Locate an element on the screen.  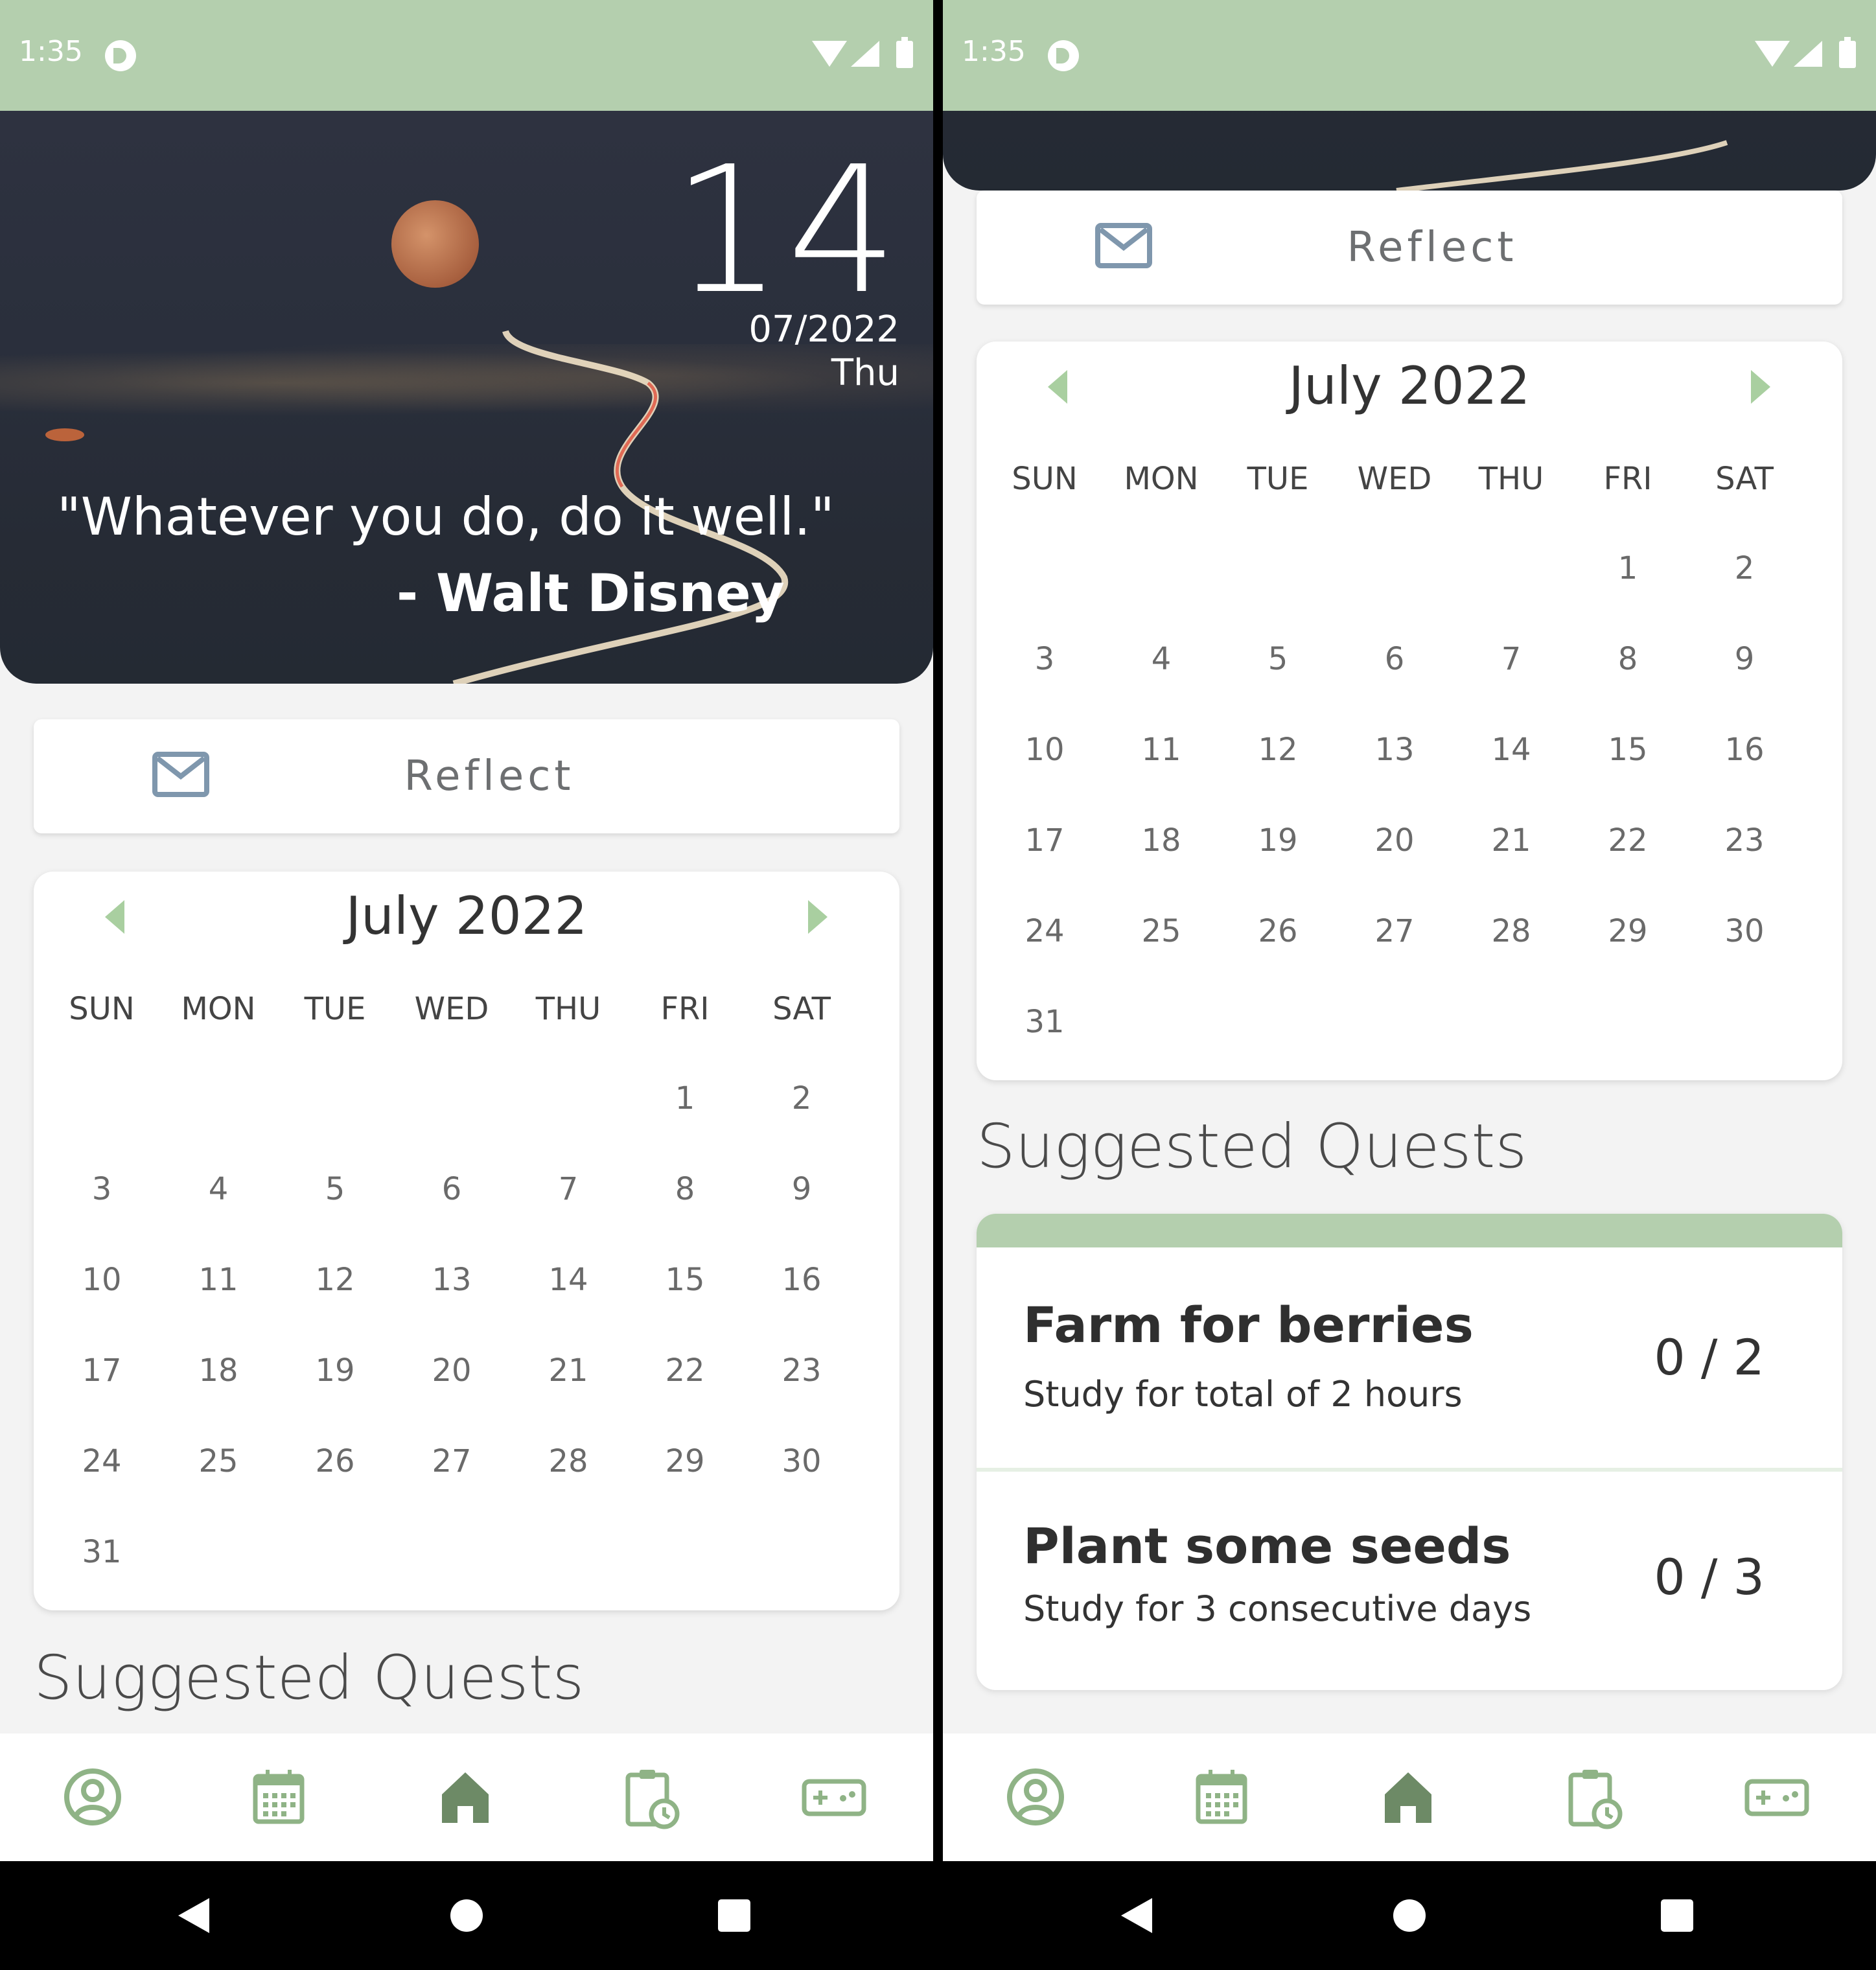
moon-image is located at coordinates (435, 244).